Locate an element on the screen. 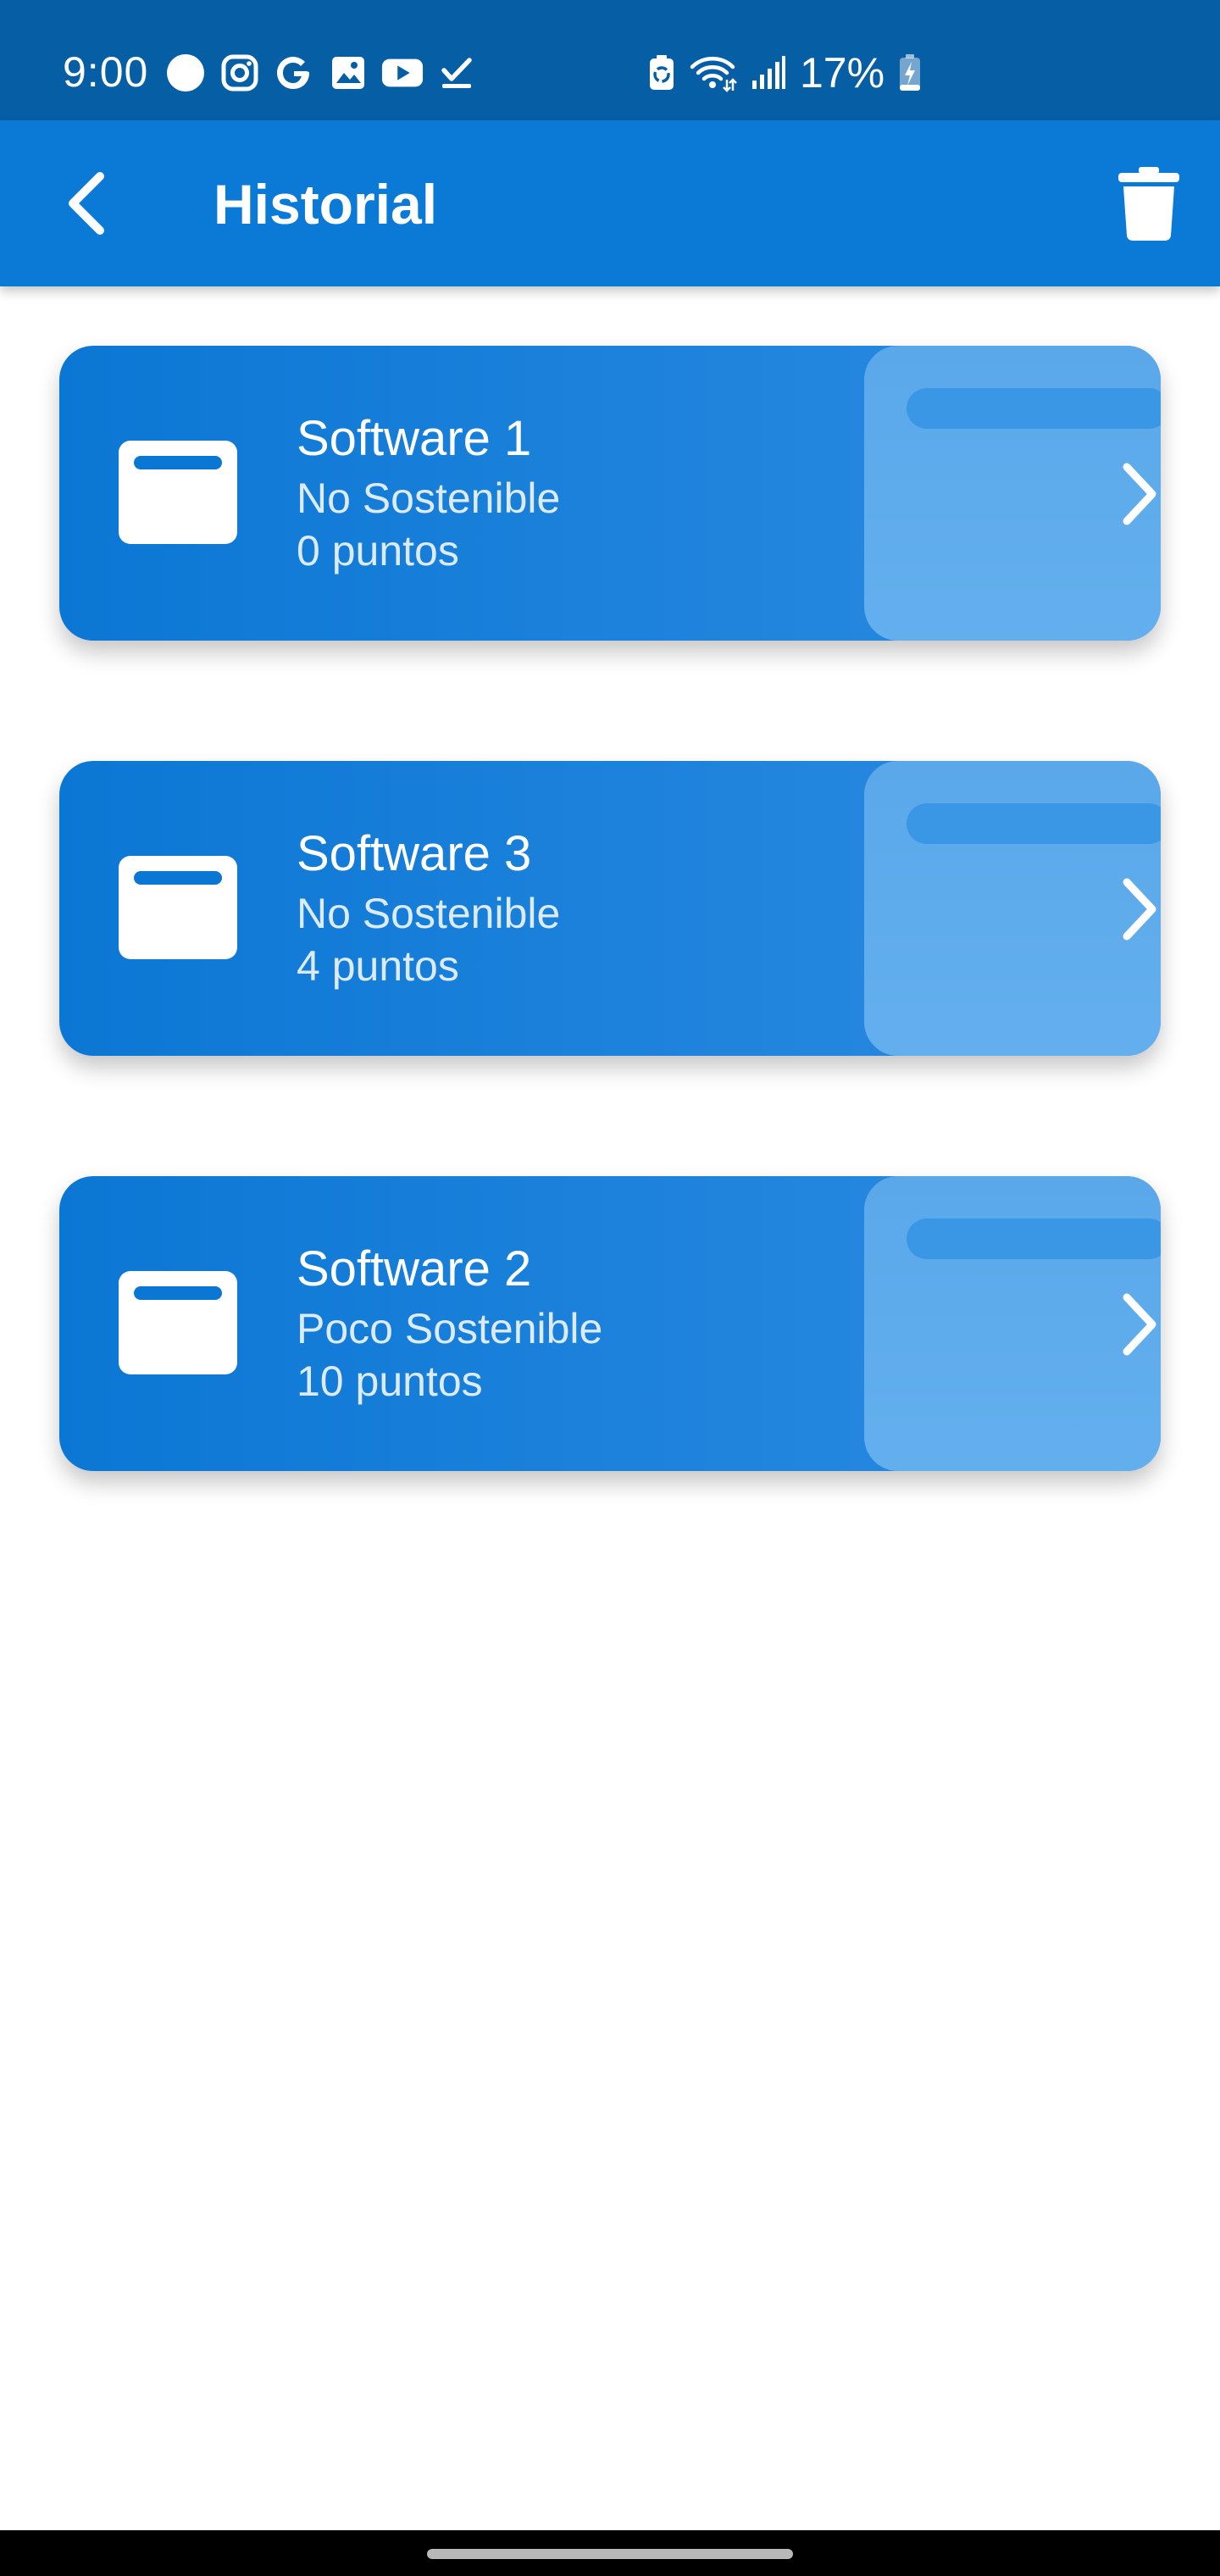  card-points: 10 puntos is located at coordinates (390, 1381).